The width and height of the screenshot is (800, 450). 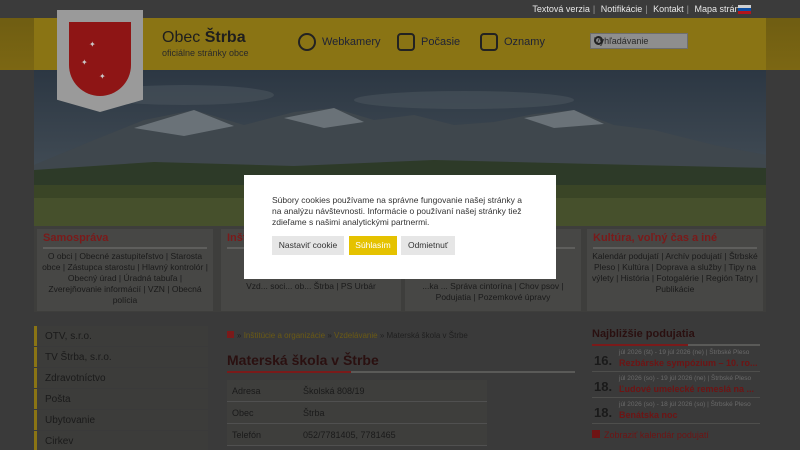 I want to click on nav-announcements: Oznamy, so click(x=512, y=42).